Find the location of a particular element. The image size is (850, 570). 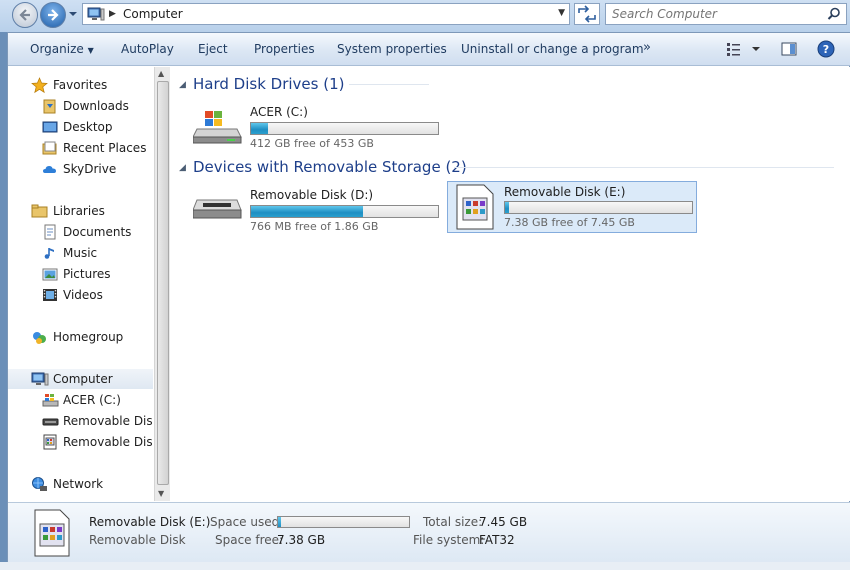

documents-icon is located at coordinates (50, 232).